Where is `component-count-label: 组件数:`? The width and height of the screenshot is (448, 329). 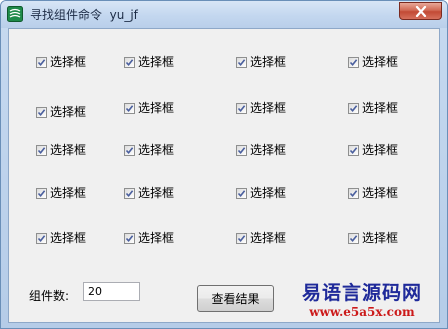 component-count-label: 组件数: is located at coordinates (49, 296).